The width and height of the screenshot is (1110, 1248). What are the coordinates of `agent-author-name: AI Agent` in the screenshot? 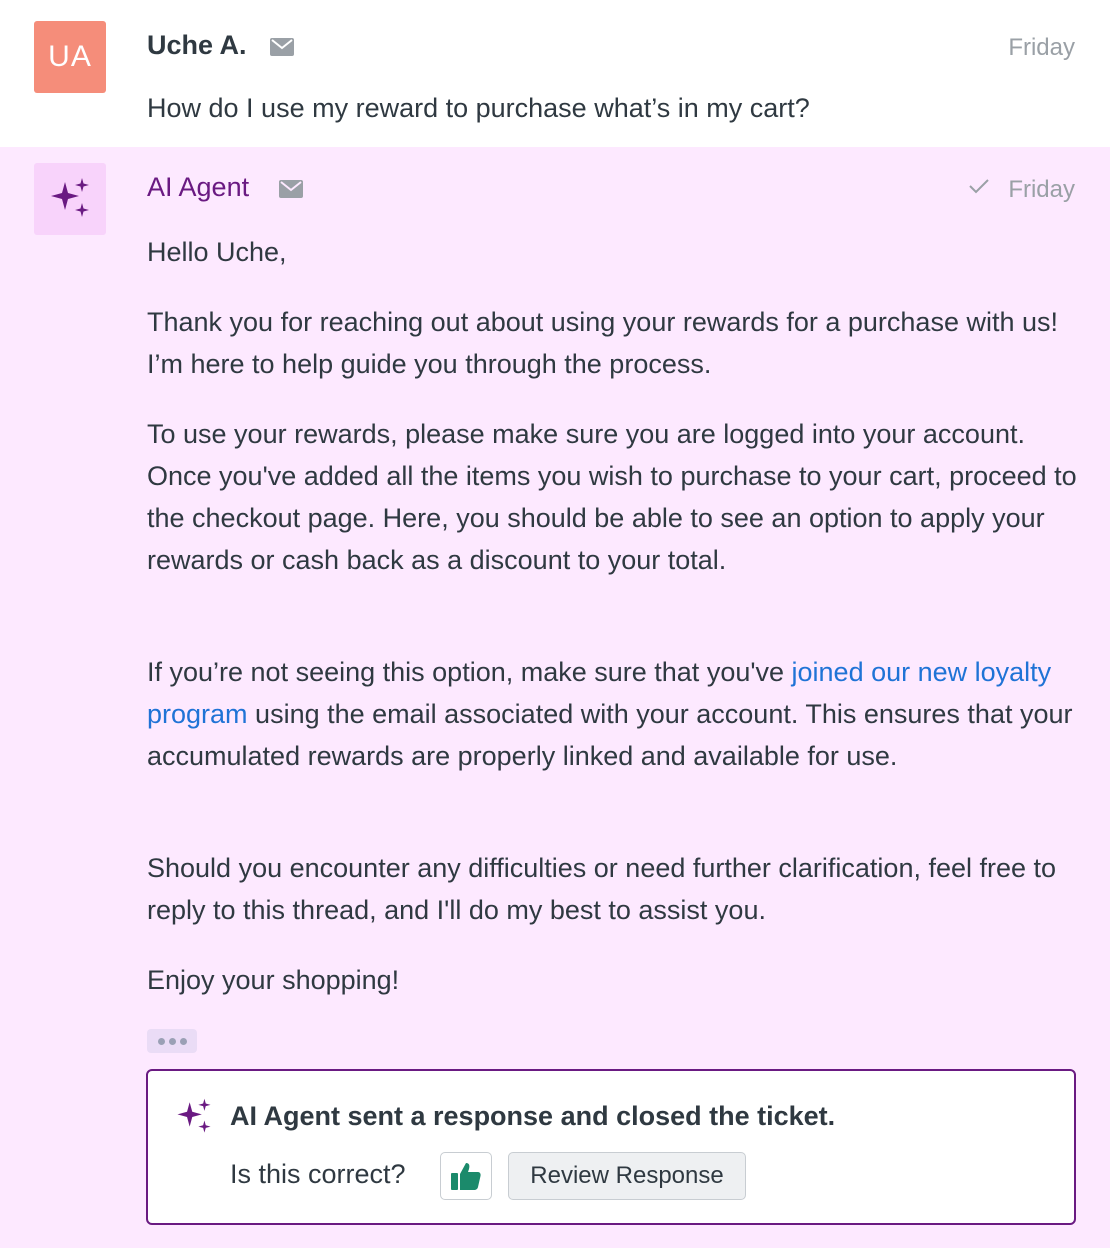 It's located at (198, 187).